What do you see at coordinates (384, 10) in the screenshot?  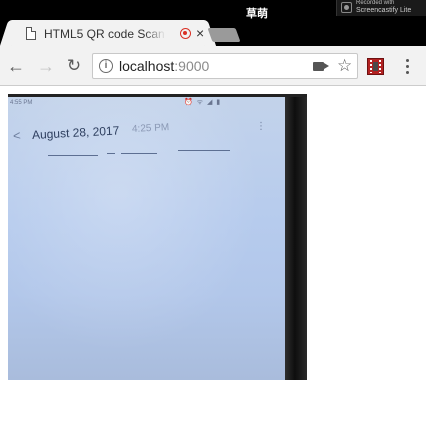 I see `watermark-line2: Screencastify Lite` at bounding box center [384, 10].